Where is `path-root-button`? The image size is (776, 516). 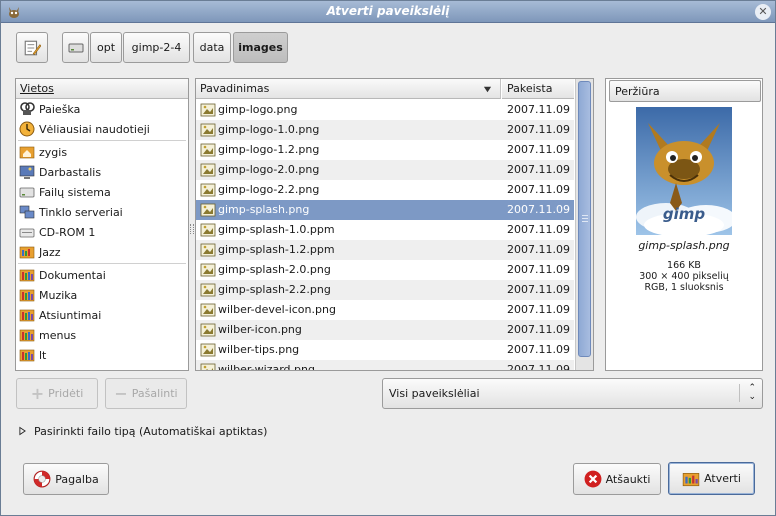 path-root-button is located at coordinates (75, 47).